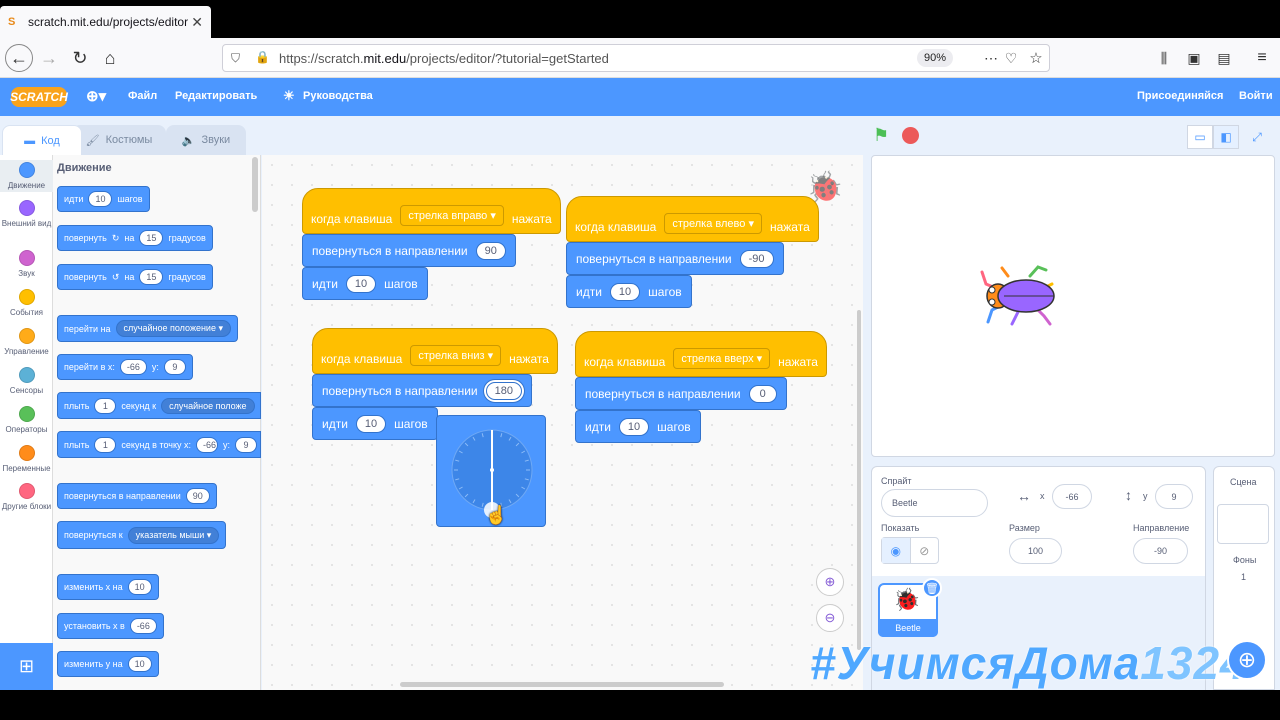 The height and width of the screenshot is (720, 1280). I want to click on sprite-y-input: 9, so click(1174, 496).